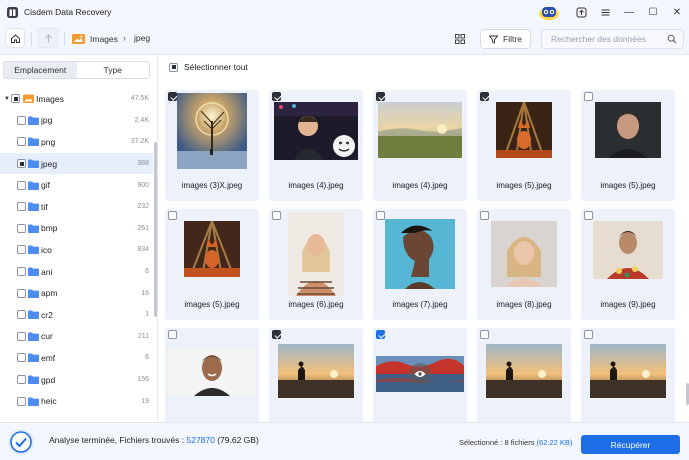  I want to click on thumb-red-lake, so click(420, 374).